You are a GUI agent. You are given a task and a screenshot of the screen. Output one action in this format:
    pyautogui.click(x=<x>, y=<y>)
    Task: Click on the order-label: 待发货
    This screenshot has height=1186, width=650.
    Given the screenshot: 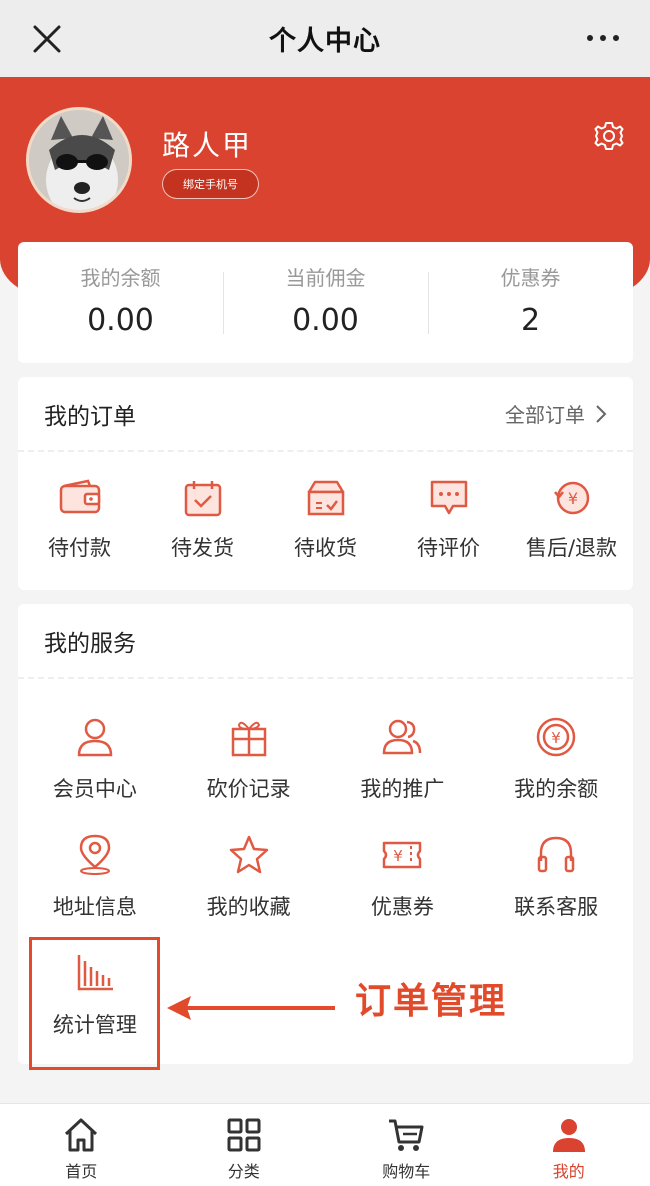 What is the action you would take?
    pyautogui.click(x=202, y=548)
    